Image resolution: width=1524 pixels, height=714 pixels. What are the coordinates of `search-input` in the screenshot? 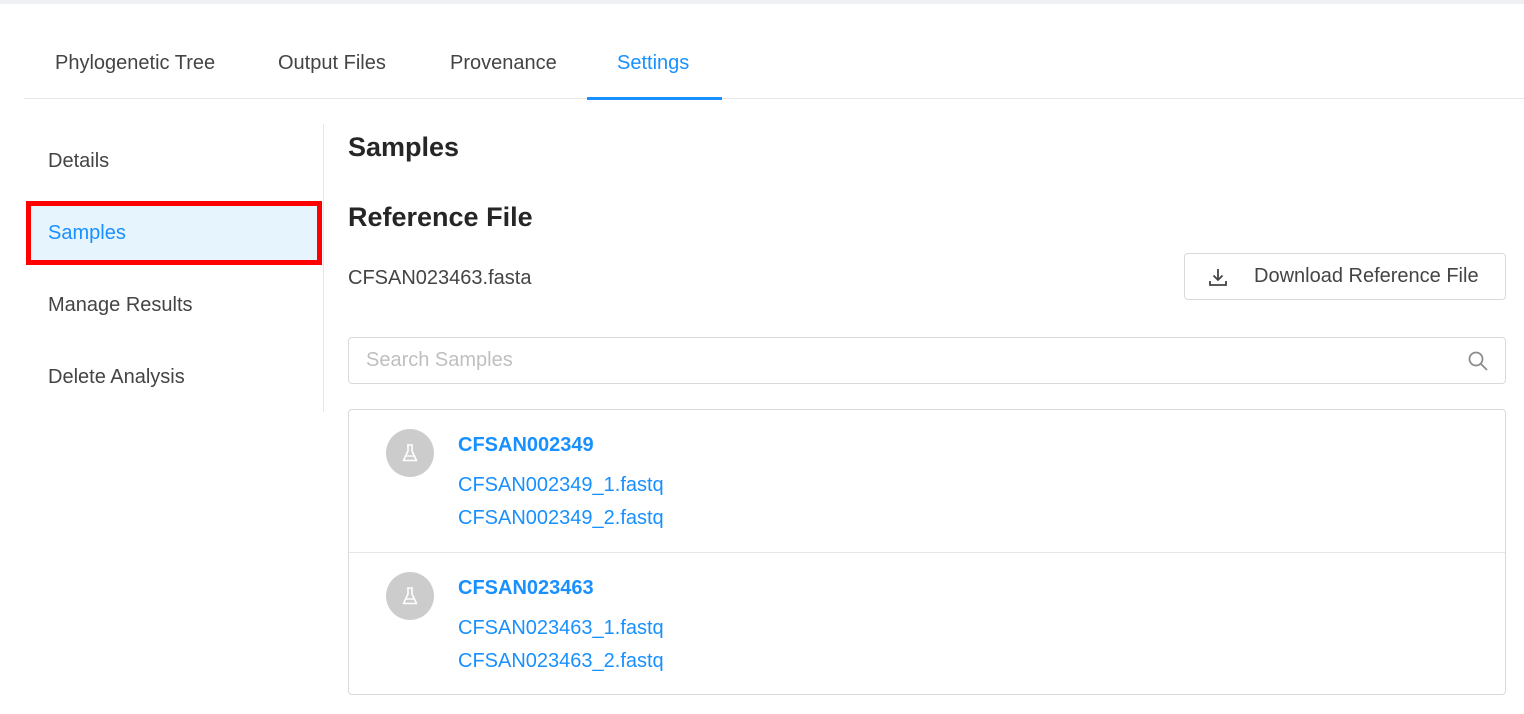 It's located at (899, 360).